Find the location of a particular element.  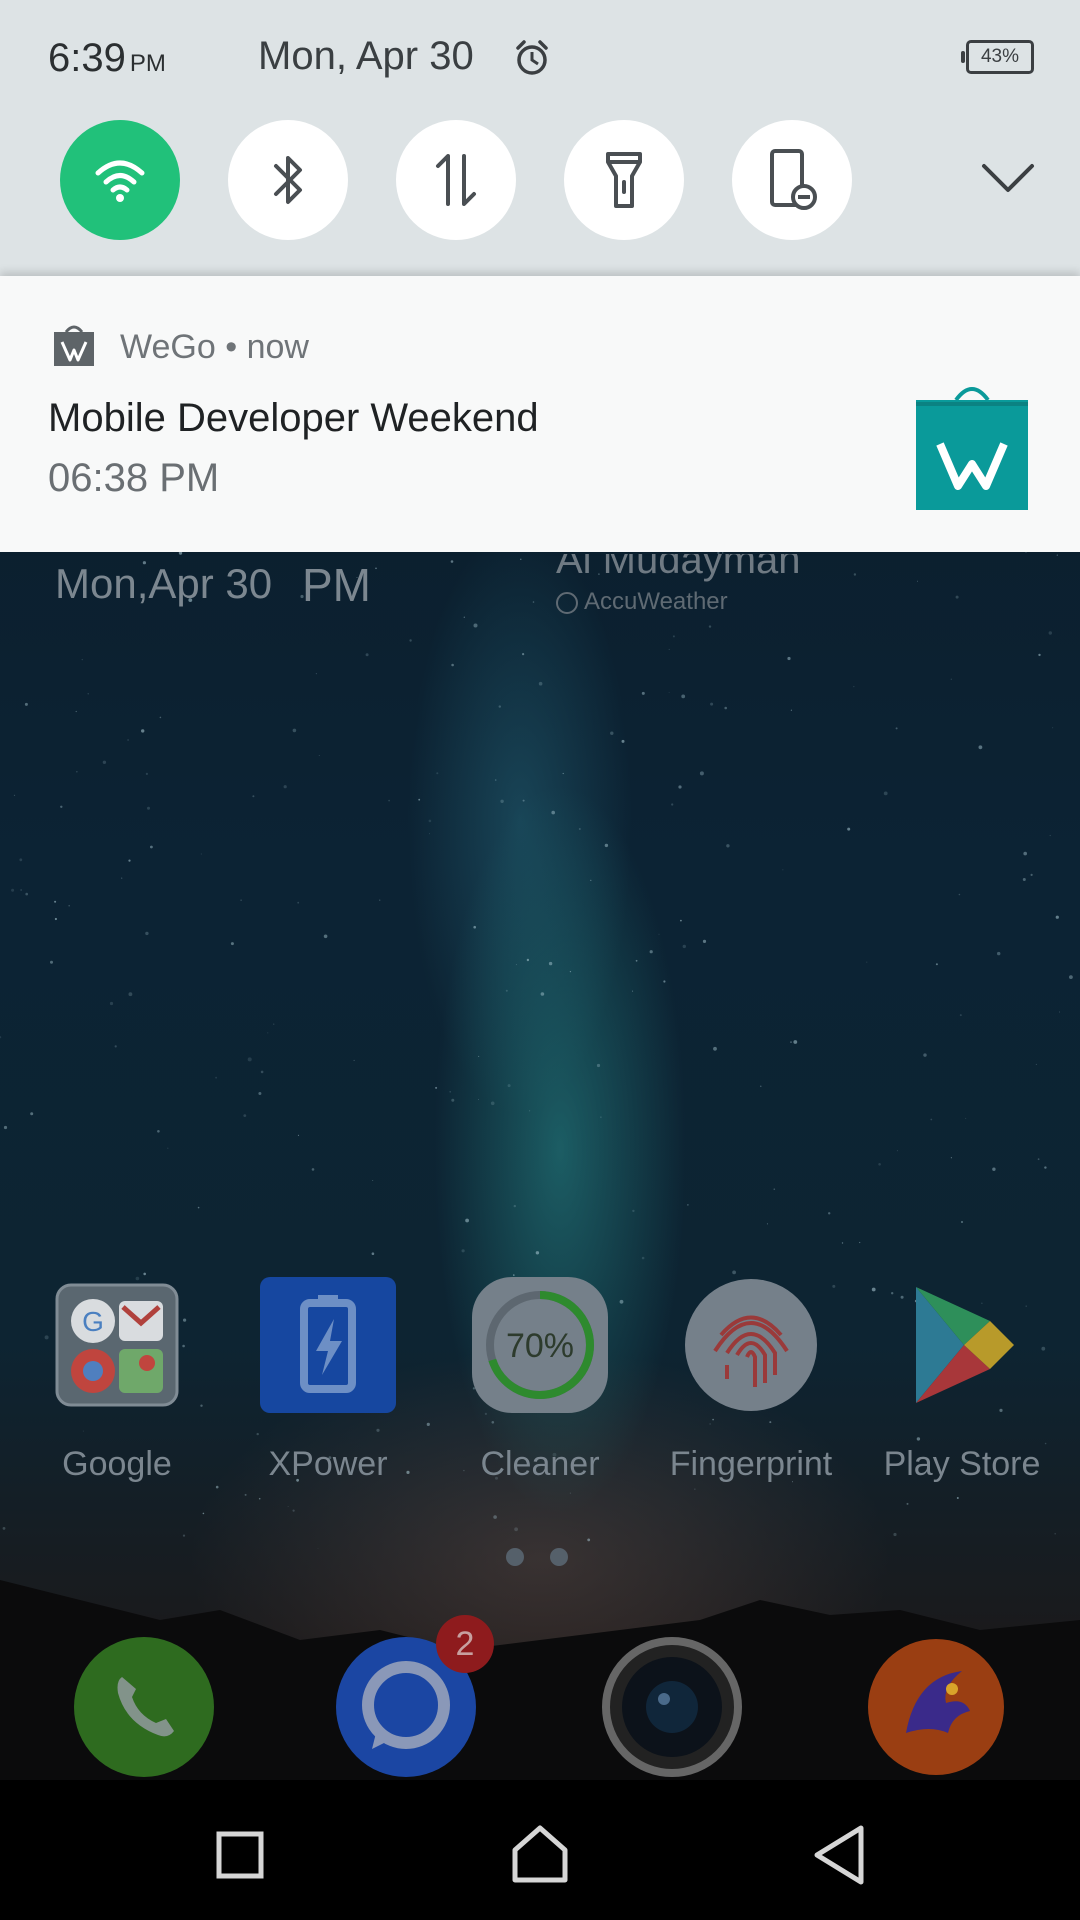

notification-header: WeGo • now is located at coordinates (214, 347).